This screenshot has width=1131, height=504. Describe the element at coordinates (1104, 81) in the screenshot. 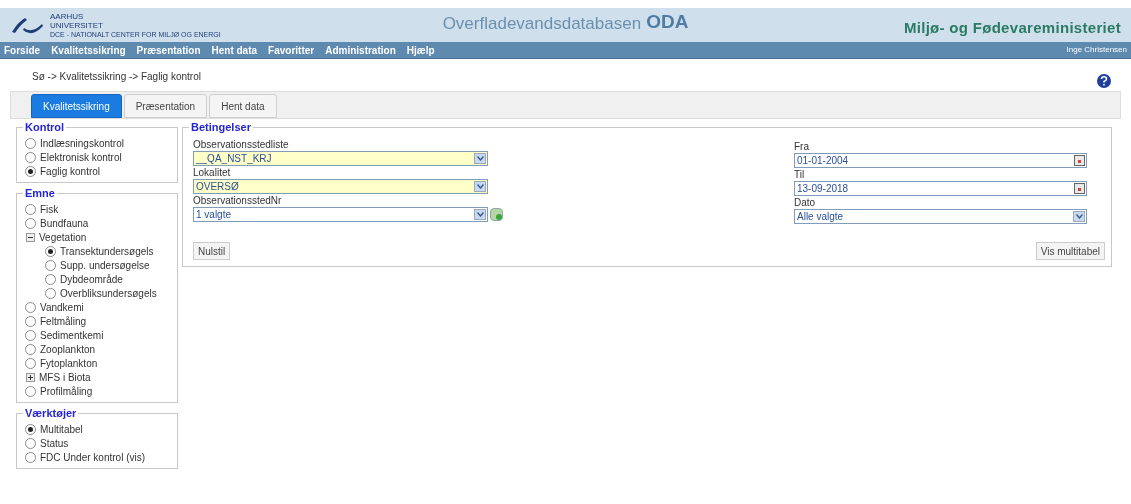

I see `help-icon` at that location.